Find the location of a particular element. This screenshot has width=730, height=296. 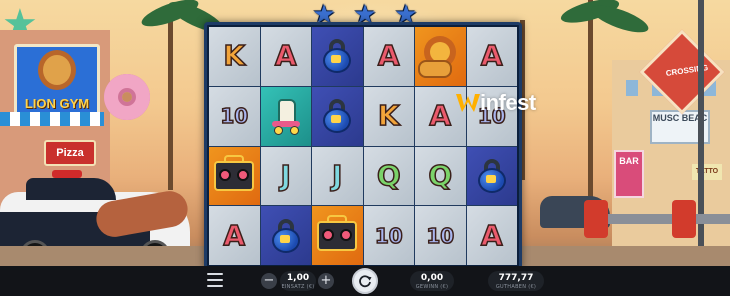

bar-sign: BAR is located at coordinates (629, 174).